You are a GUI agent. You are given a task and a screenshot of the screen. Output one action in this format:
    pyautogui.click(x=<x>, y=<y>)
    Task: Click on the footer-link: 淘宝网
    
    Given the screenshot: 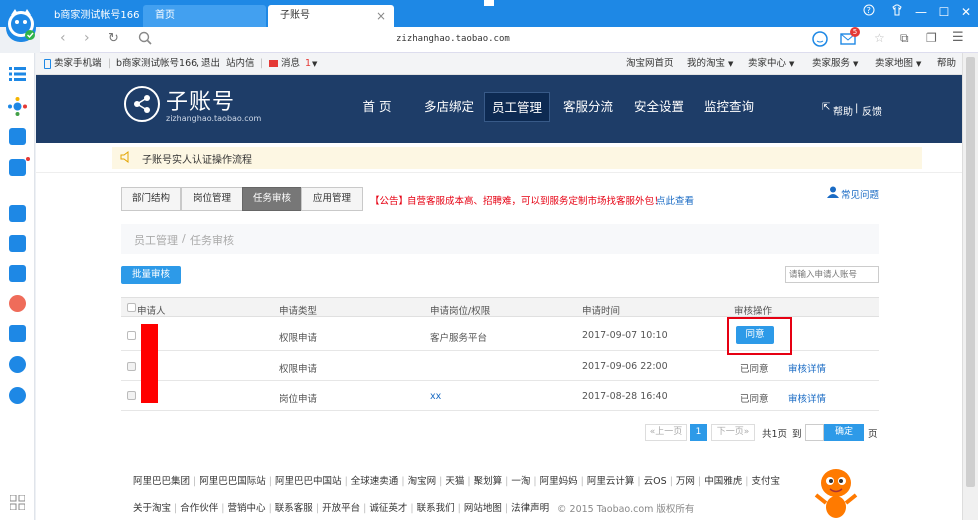 What is the action you would take?
    pyautogui.click(x=422, y=481)
    